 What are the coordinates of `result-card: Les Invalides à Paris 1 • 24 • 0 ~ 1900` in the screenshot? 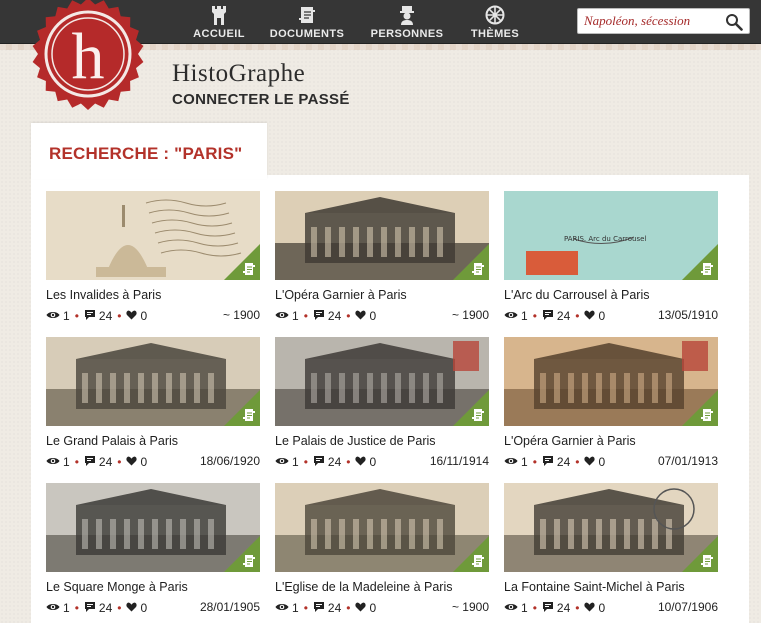 It's located at (153, 261).